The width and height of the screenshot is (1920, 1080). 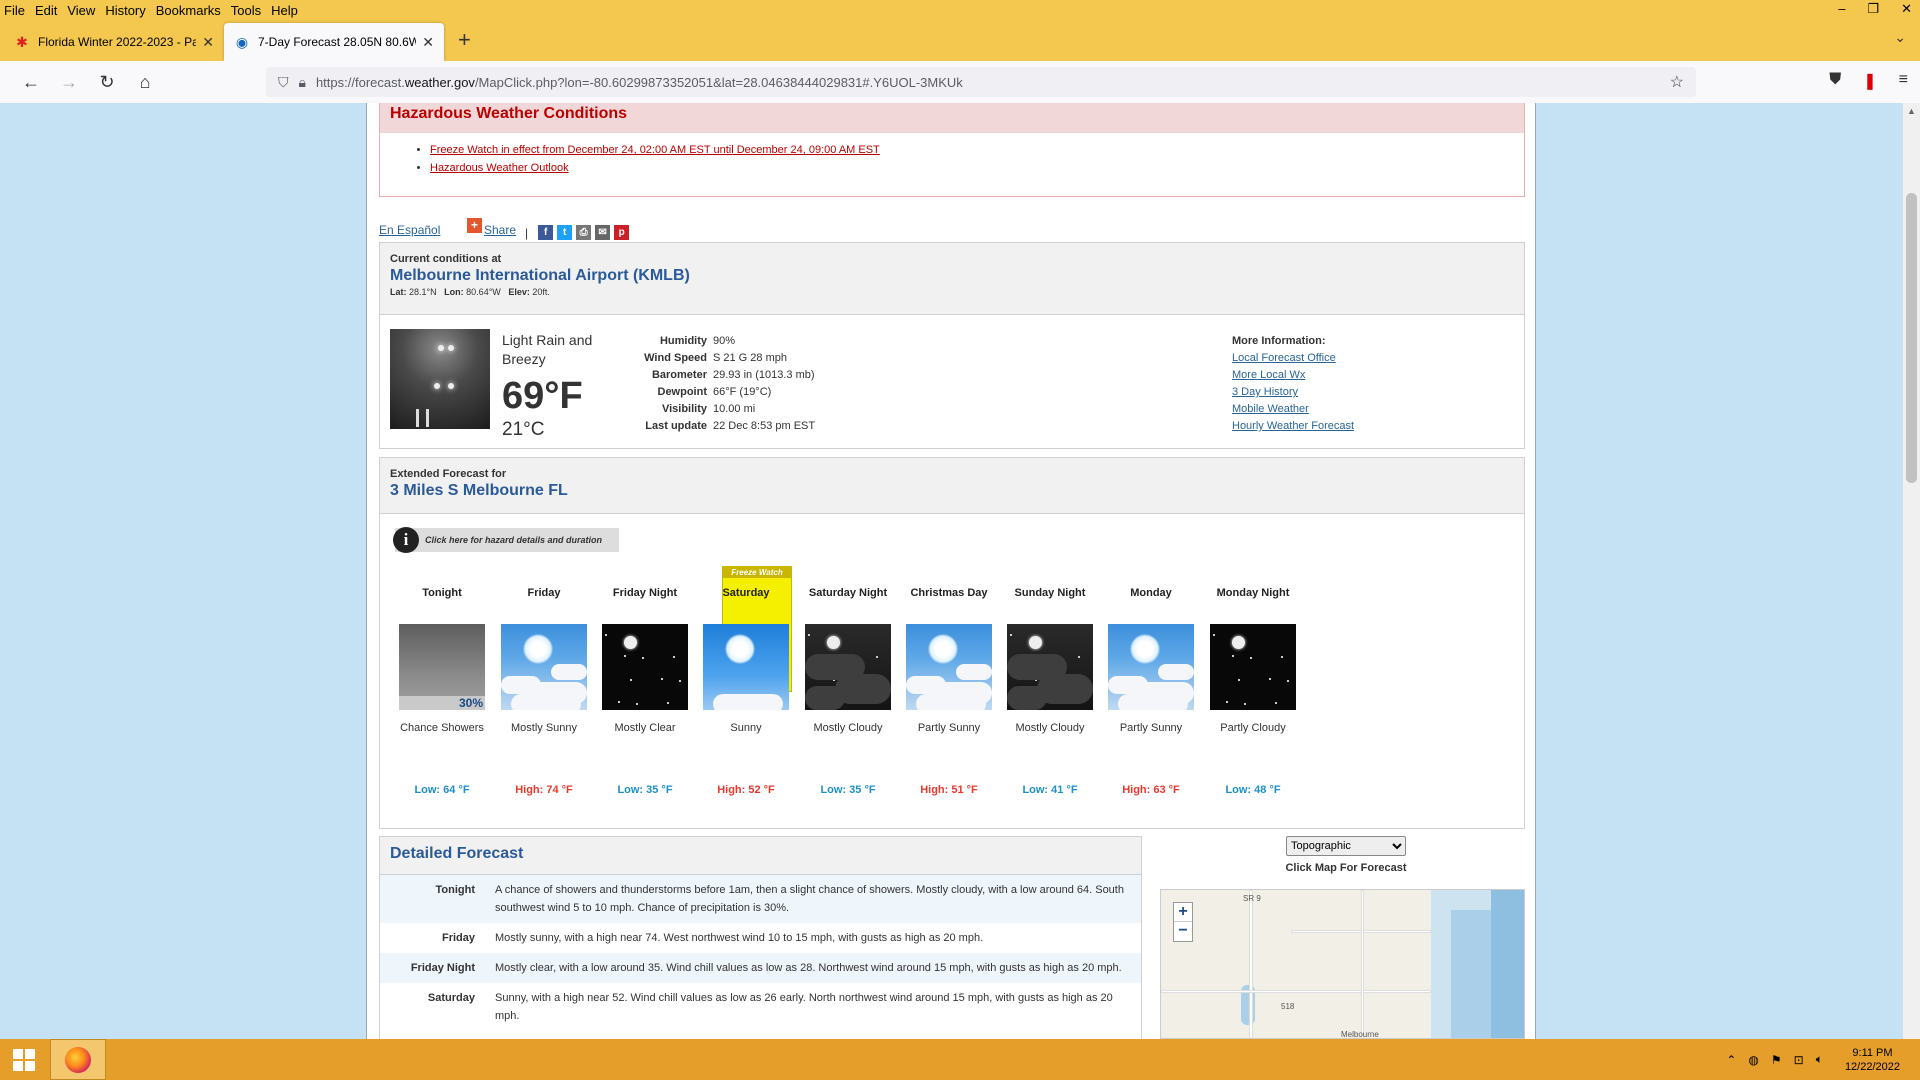 I want to click on elev-value: 20ft., so click(x=541, y=292).